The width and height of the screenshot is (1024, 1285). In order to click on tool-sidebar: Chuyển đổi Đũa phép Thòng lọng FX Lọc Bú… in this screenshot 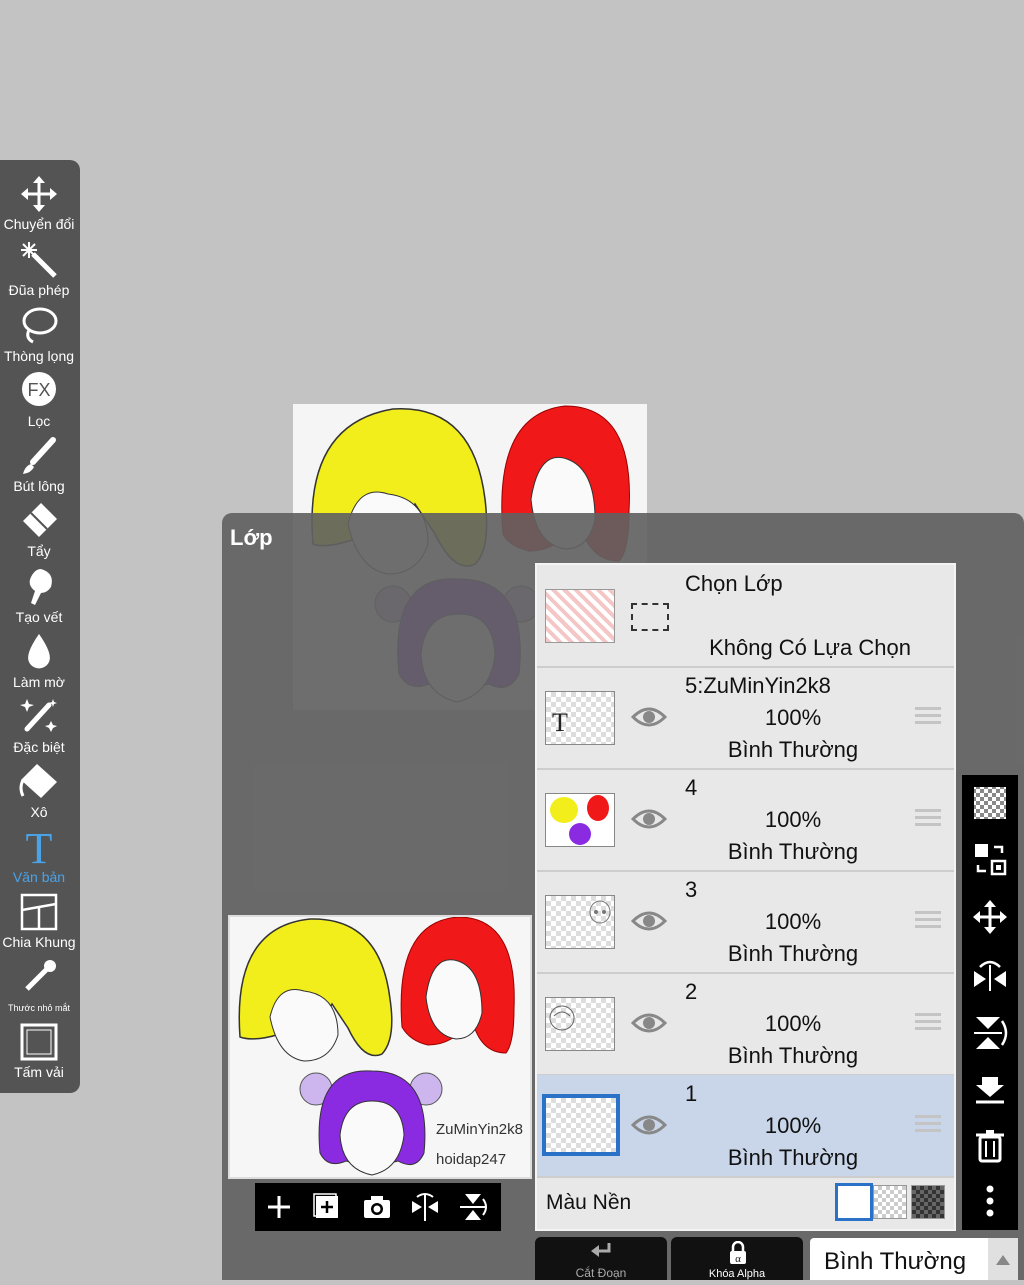, I will do `click(40, 626)`.